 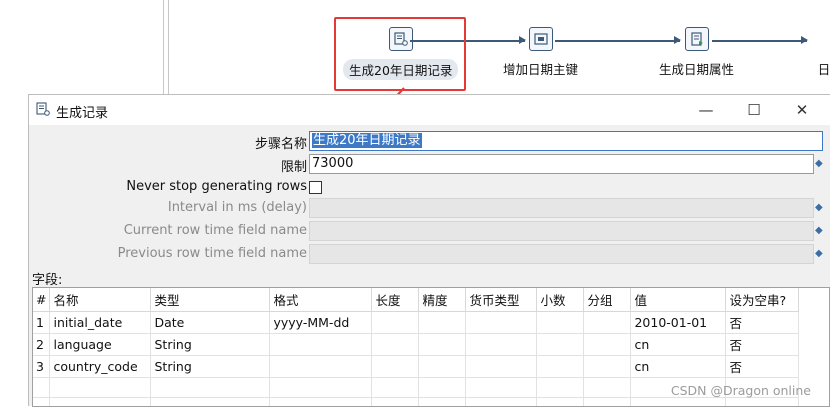 What do you see at coordinates (210, 323) in the screenshot?
I see `cell: Date` at bounding box center [210, 323].